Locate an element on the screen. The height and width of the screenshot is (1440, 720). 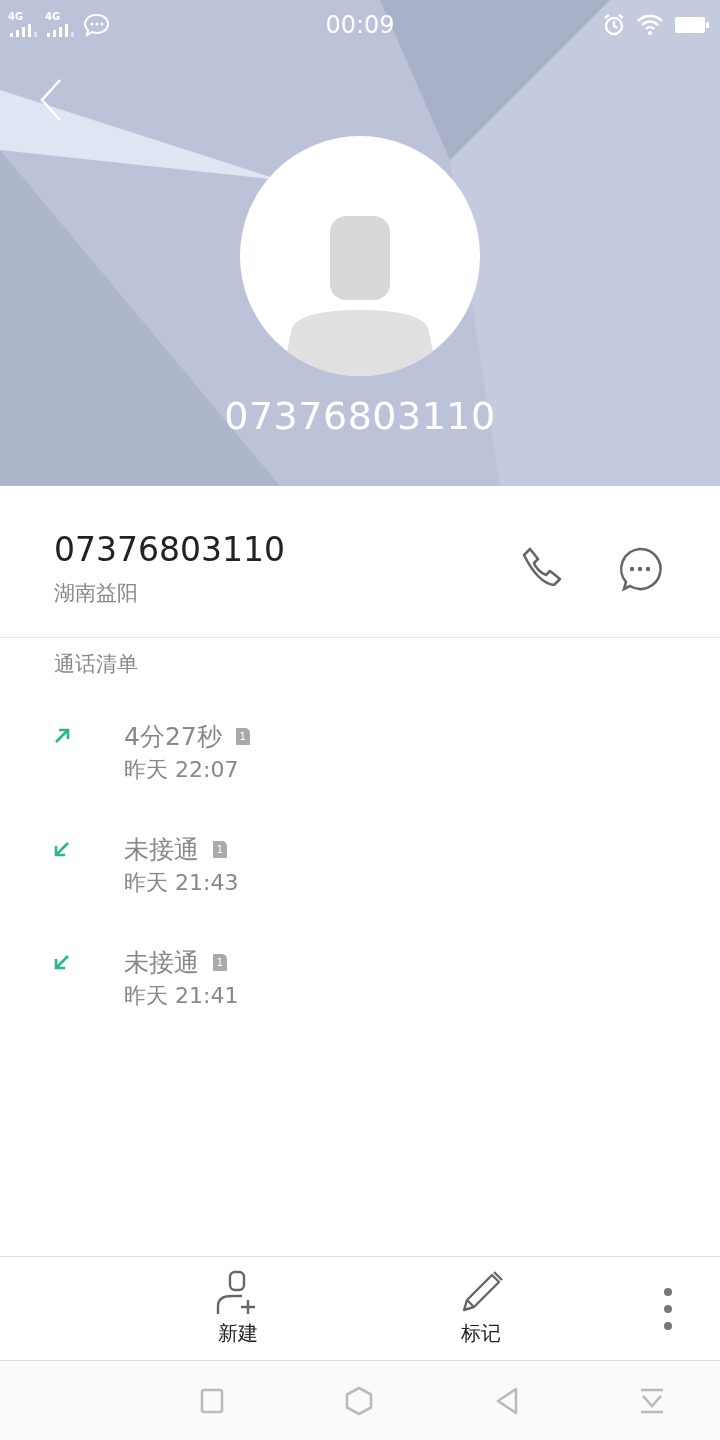
recent-apps-button is located at coordinates (212, 1400).